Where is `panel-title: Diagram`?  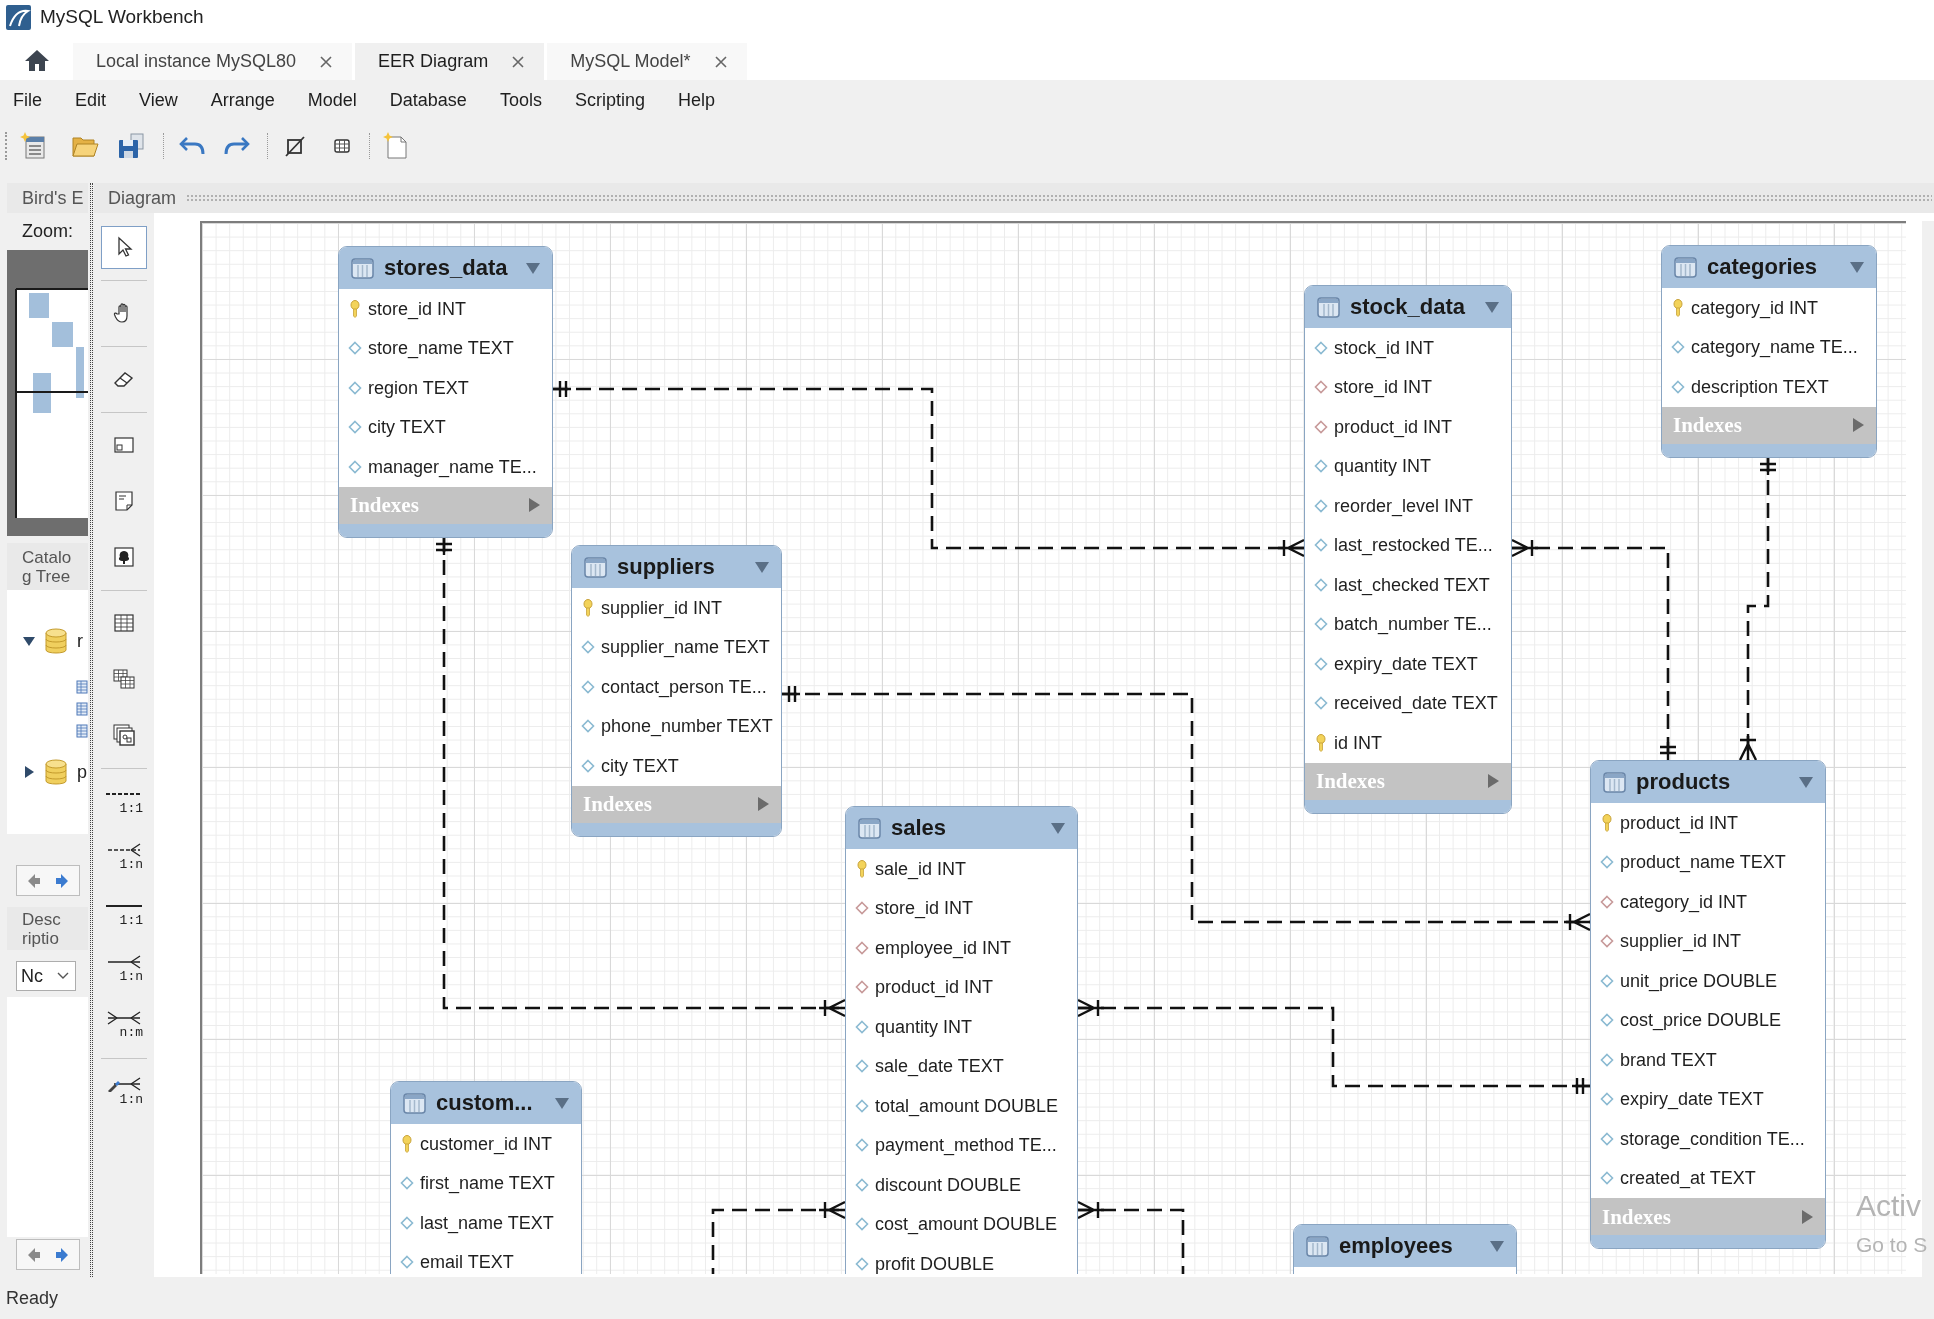 panel-title: Diagram is located at coordinates (142, 198).